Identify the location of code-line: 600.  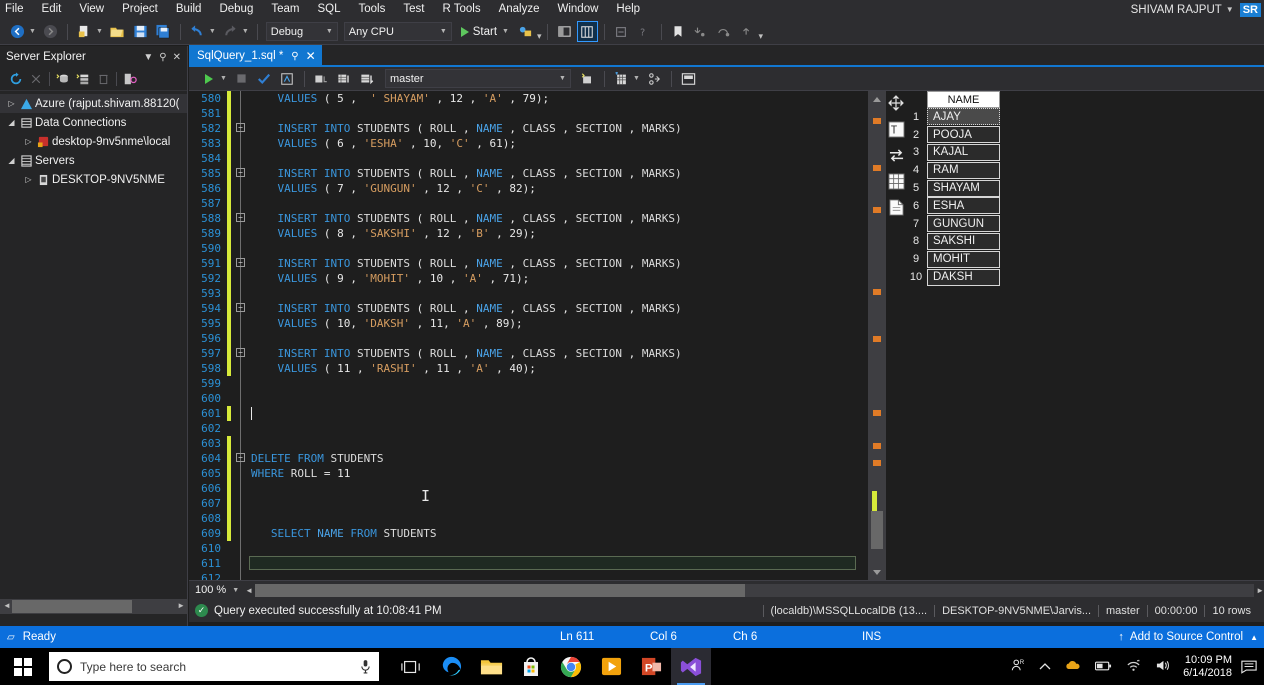
(632, 398).